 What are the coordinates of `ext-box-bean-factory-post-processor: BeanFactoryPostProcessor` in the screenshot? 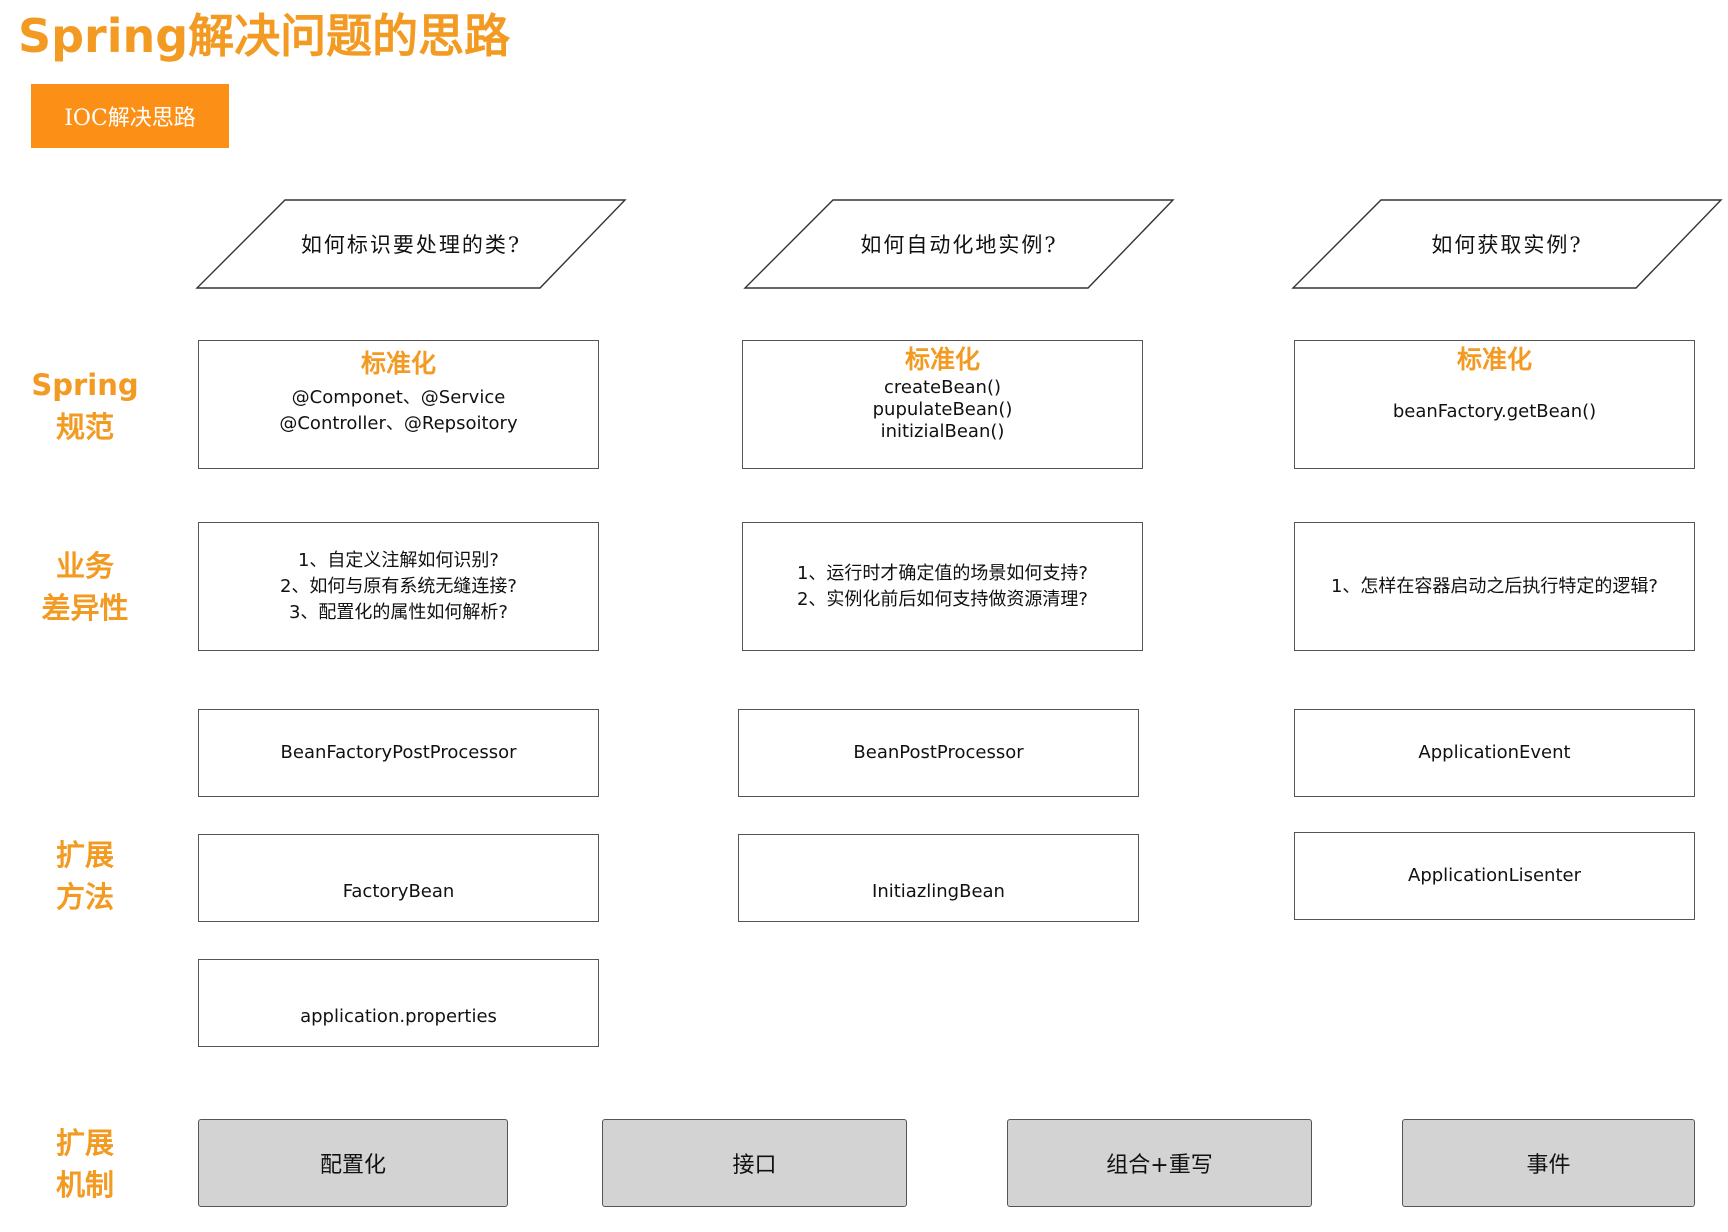 It's located at (398, 753).